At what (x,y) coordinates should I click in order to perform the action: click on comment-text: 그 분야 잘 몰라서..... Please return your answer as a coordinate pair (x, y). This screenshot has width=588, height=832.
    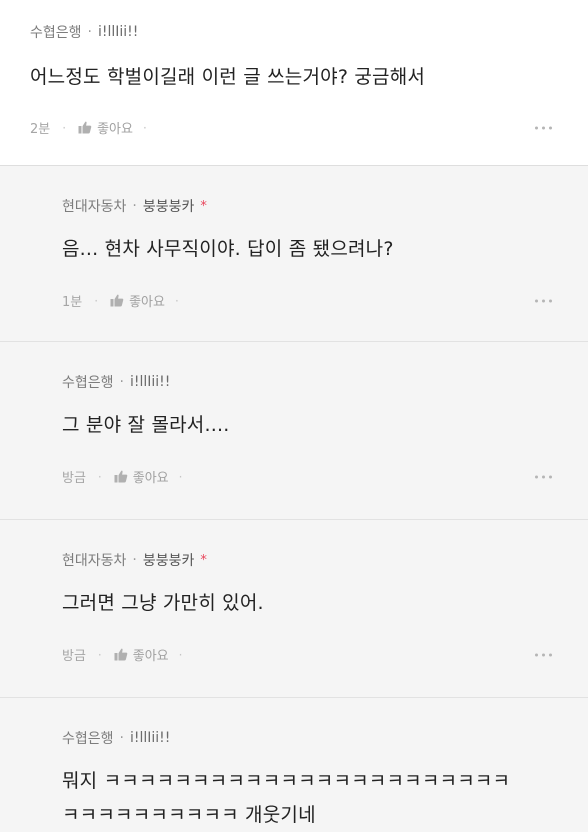
    Looking at the image, I should click on (146, 425).